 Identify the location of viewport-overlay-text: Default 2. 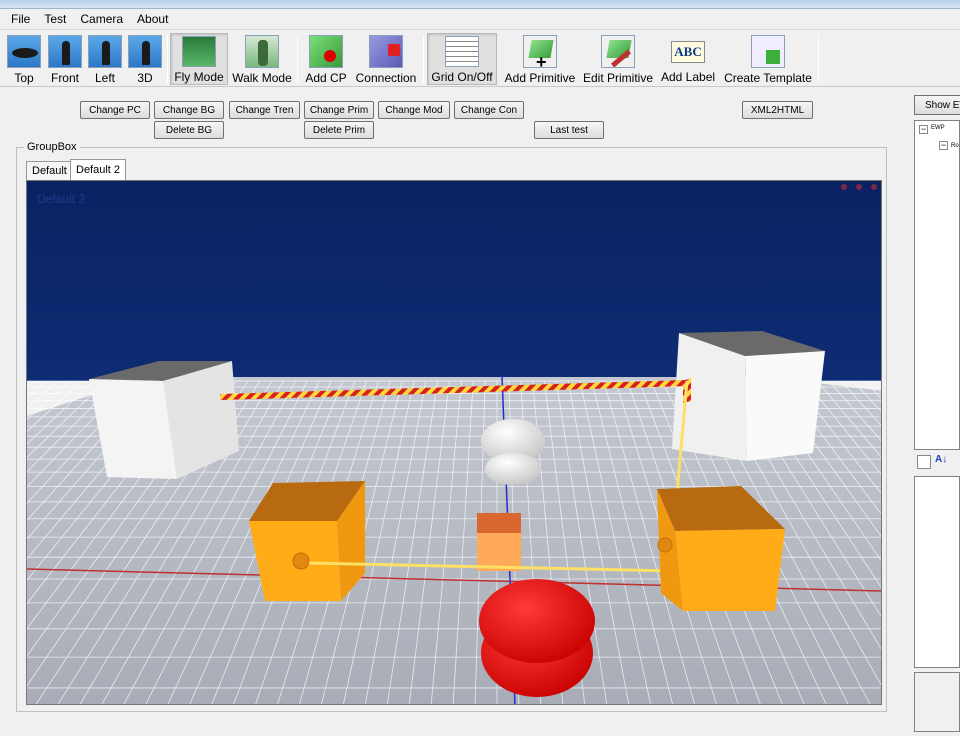
(61, 199).